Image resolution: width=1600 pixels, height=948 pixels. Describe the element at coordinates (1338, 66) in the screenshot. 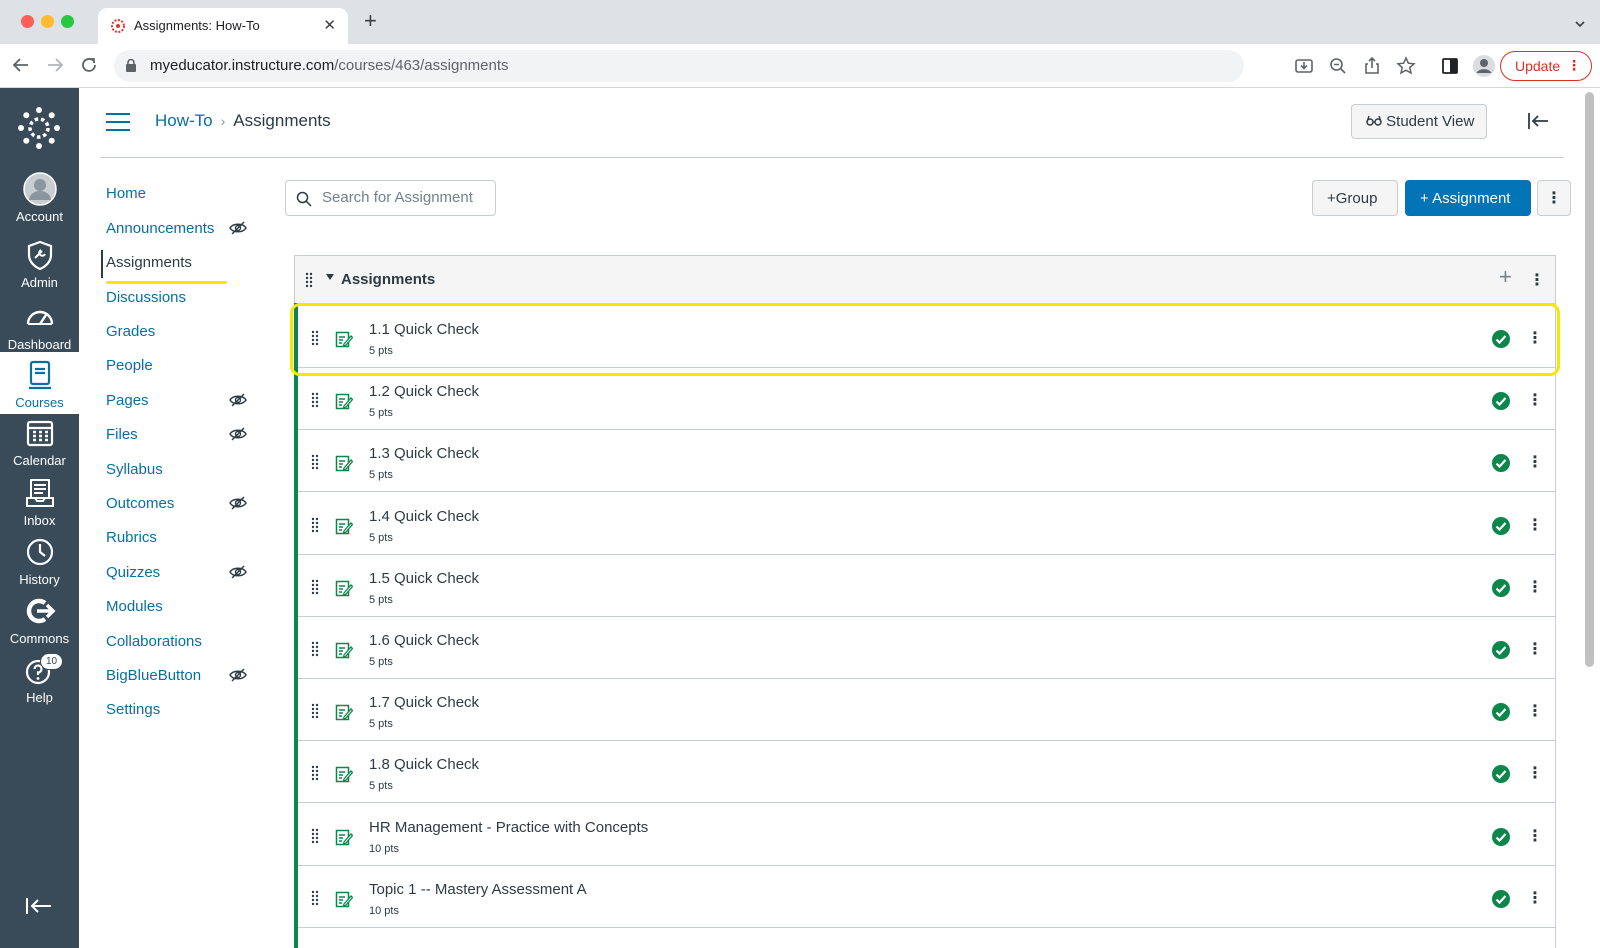

I see `zoom-icon` at that location.